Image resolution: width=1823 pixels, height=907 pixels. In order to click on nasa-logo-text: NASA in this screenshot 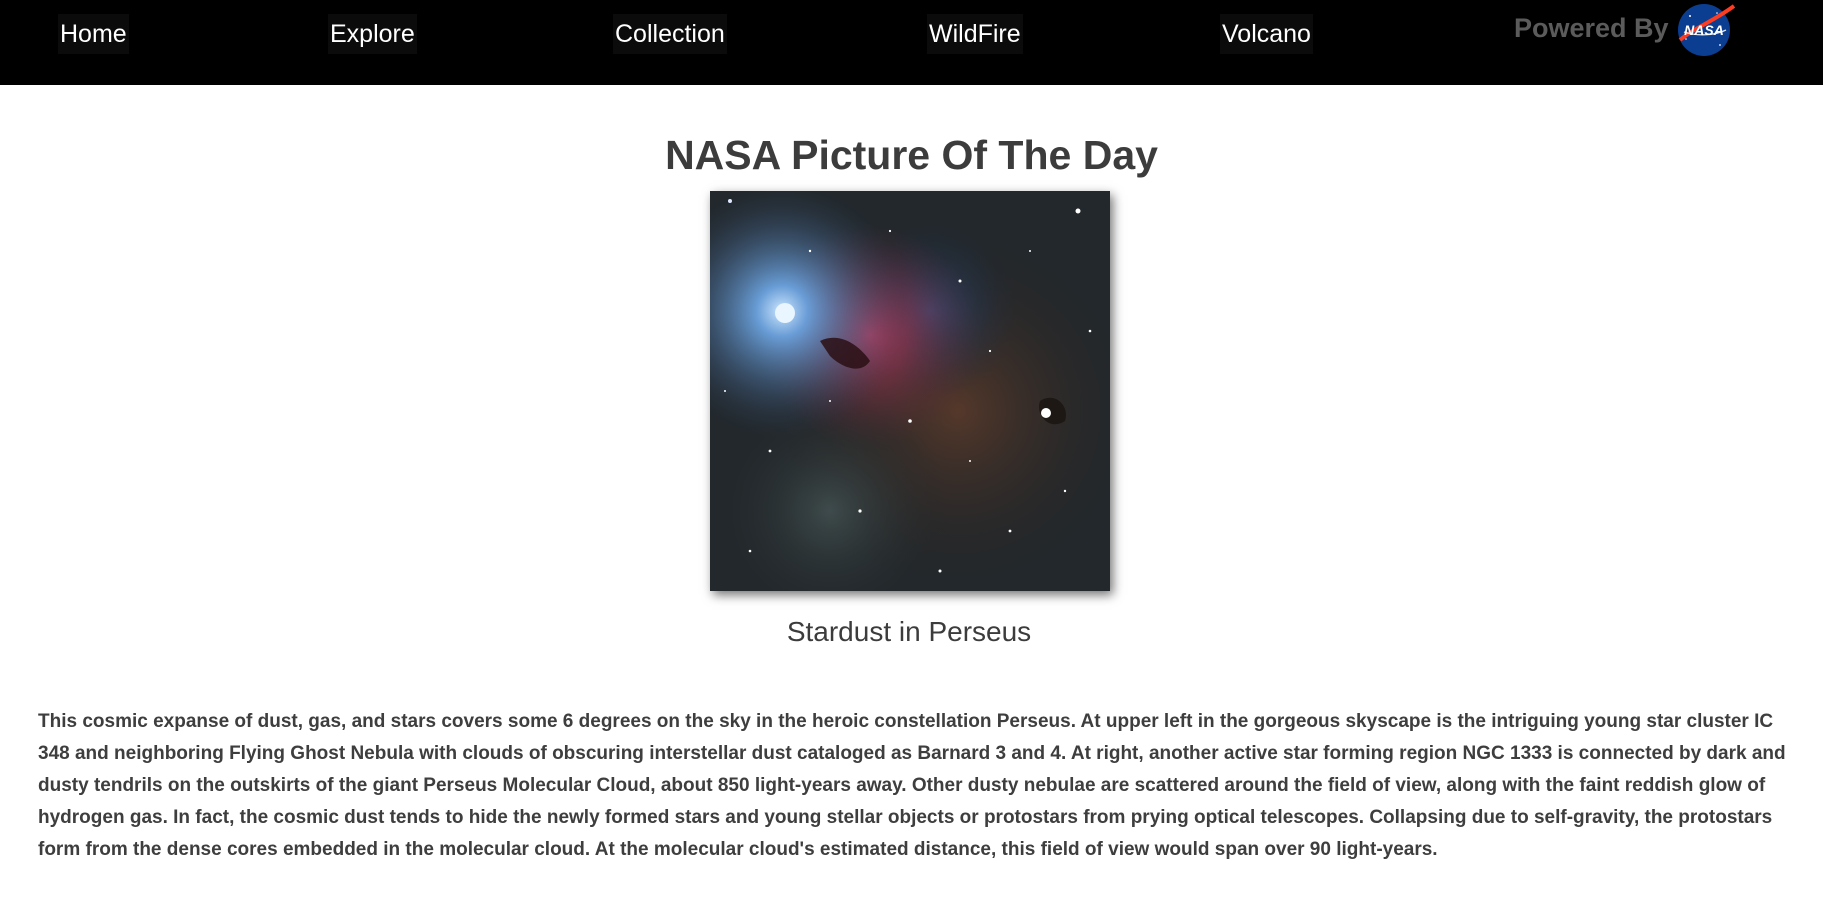, I will do `click(1704, 30)`.